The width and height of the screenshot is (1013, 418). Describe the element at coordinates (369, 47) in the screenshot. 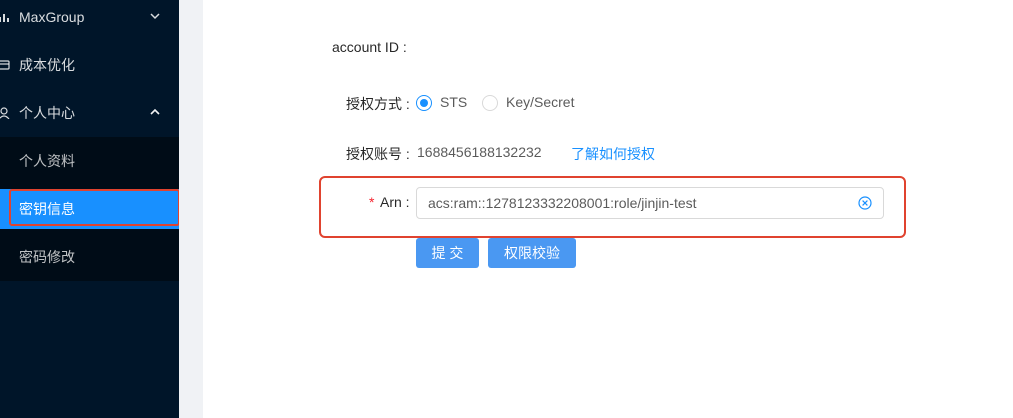

I see `account-id-label: account ID :` at that location.